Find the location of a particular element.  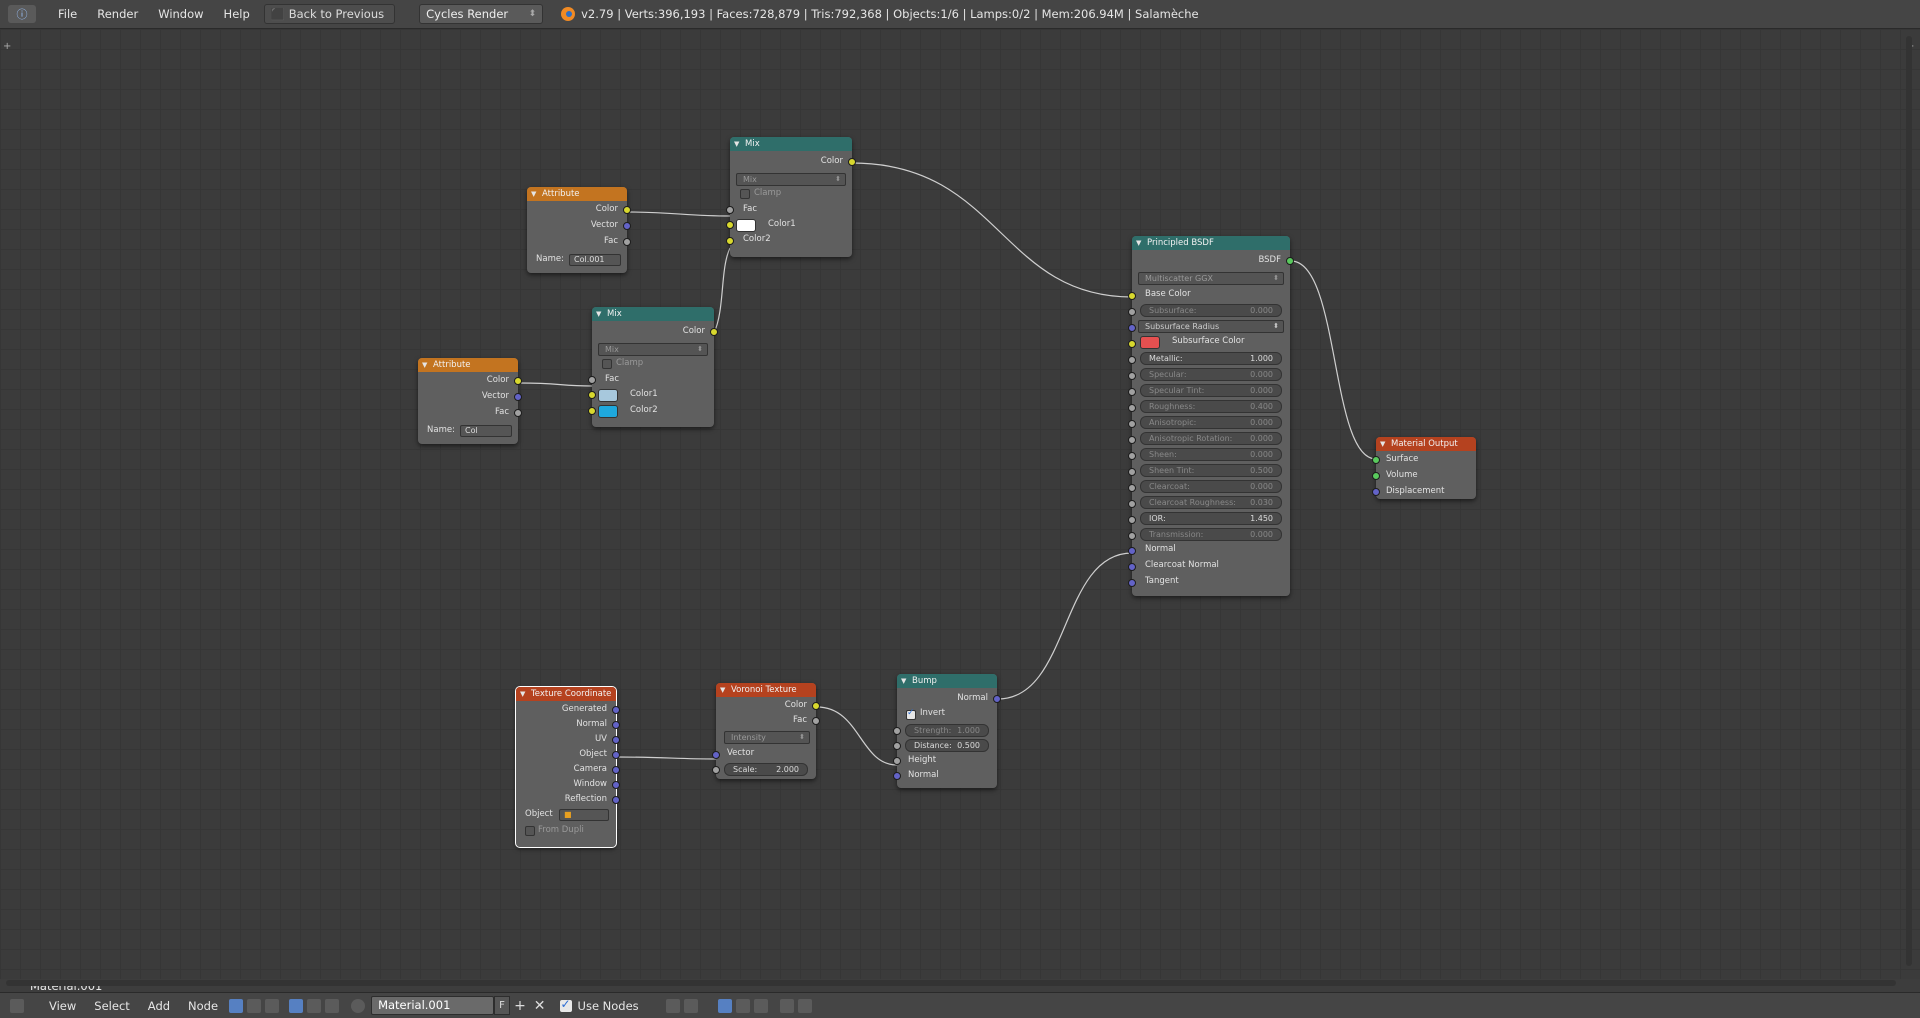

new-material-icon: + is located at coordinates (520, 1006).